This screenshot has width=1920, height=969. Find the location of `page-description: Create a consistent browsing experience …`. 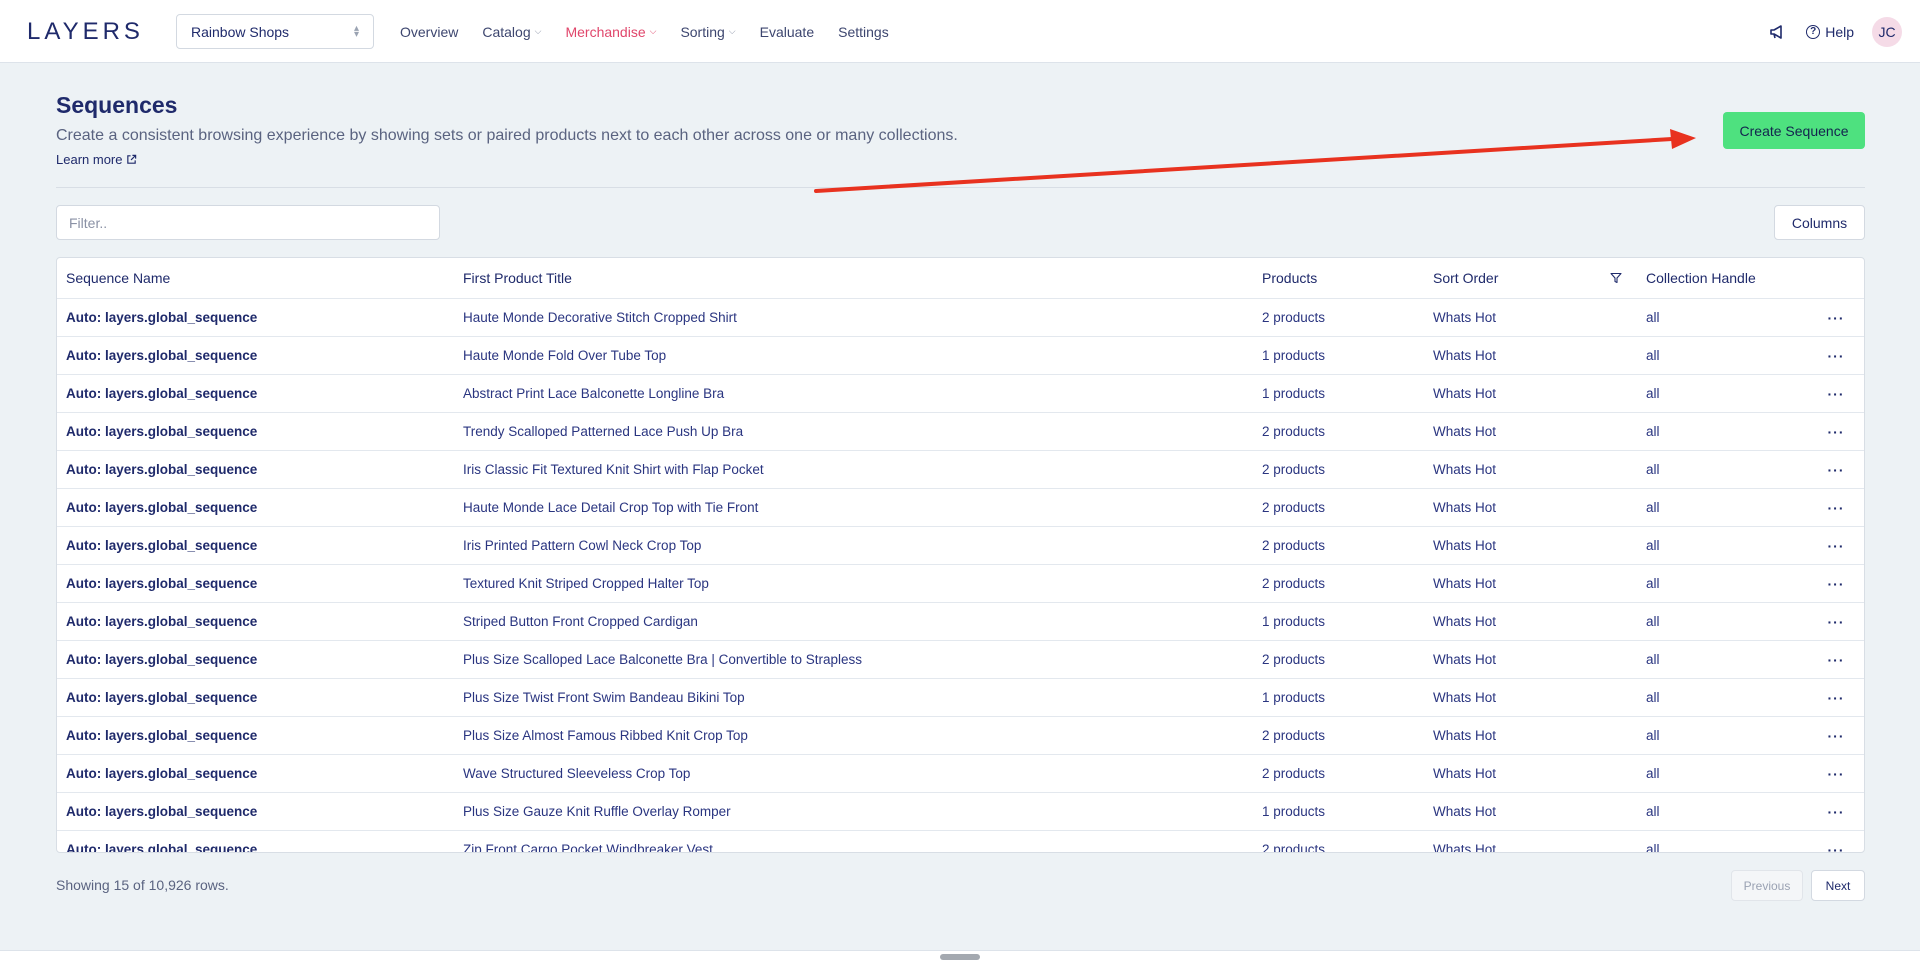

page-description: Create a consistent browsing experience … is located at coordinates (507, 135).